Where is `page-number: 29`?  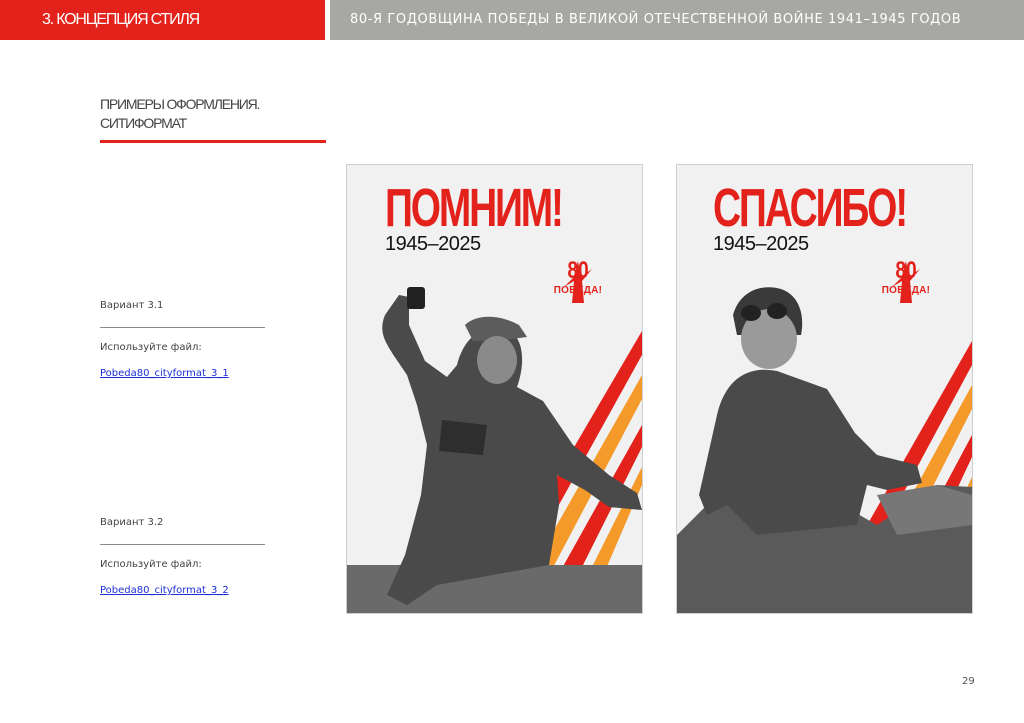
page-number: 29 is located at coordinates (968, 681).